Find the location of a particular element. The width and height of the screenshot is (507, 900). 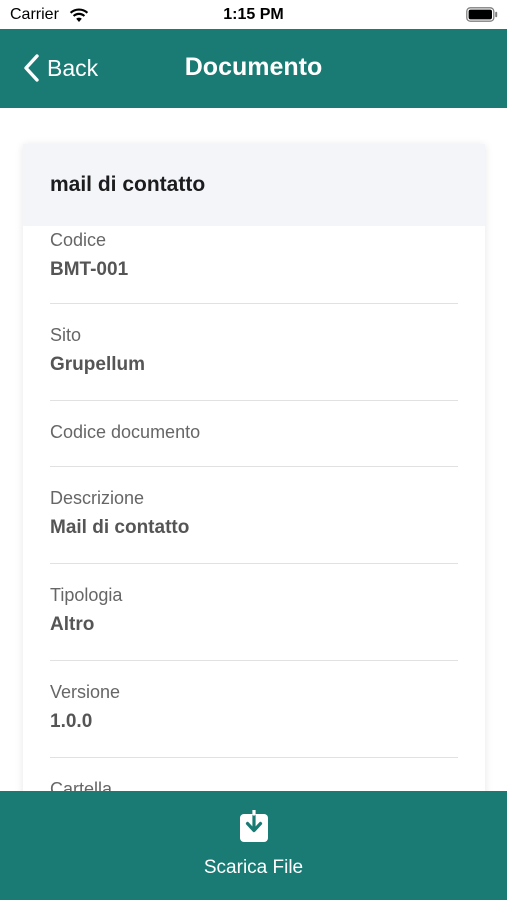

field-codice-documento: Codice documento is located at coordinates (254, 434).